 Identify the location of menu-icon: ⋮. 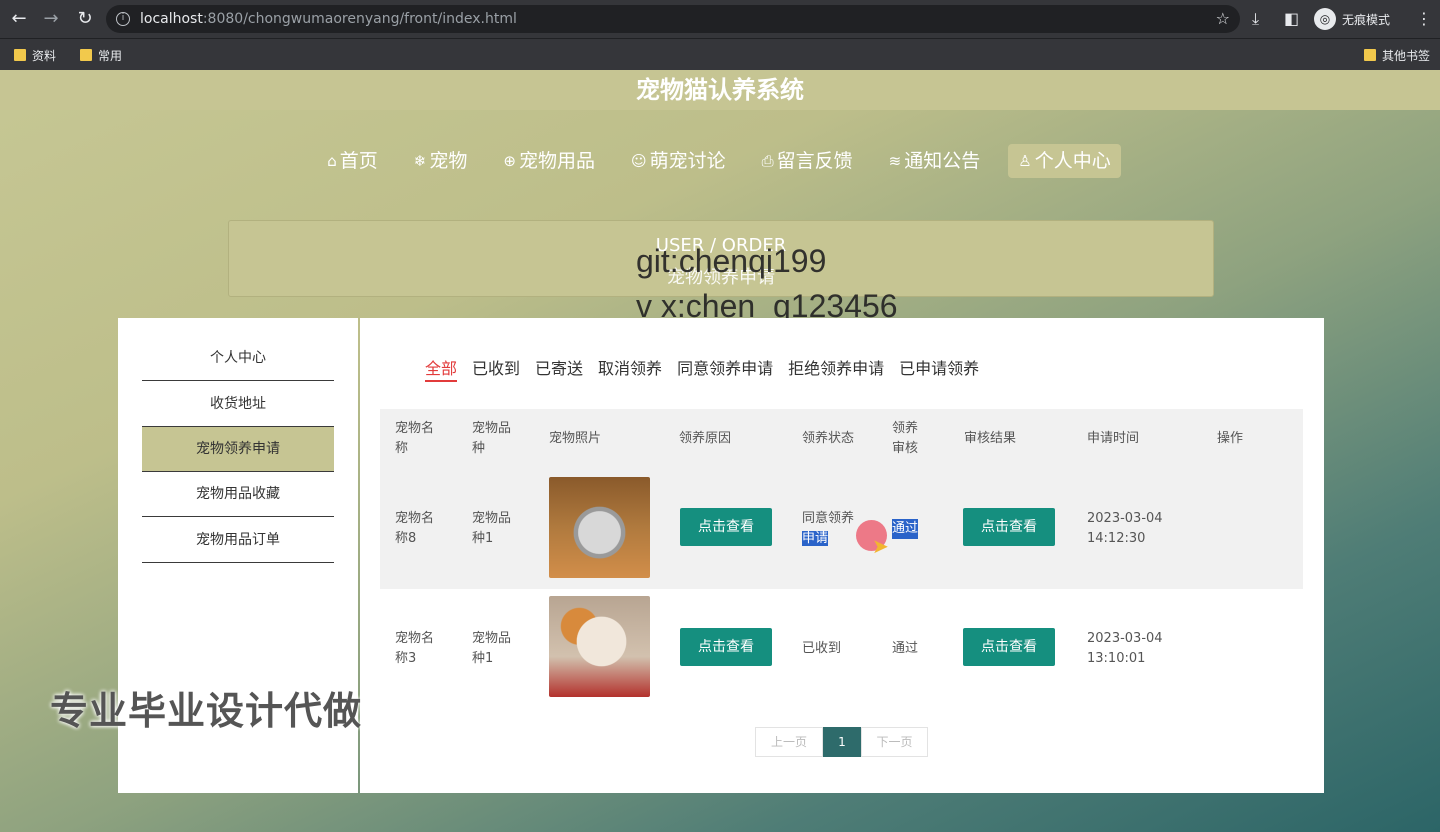
(1424, 19).